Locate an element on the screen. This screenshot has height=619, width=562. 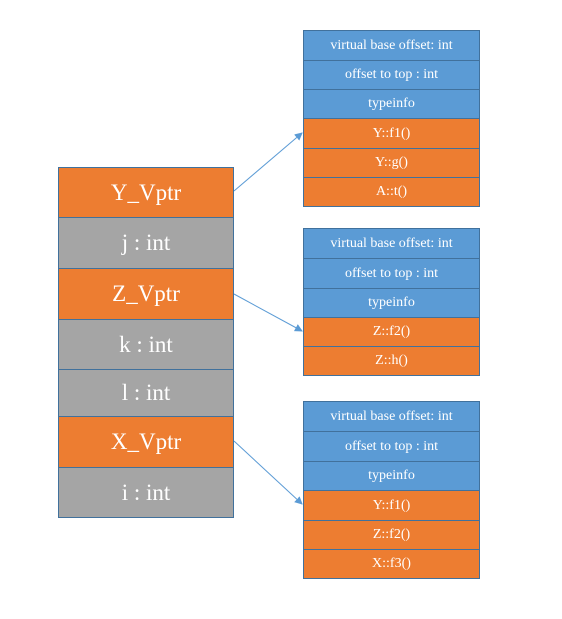
layout-cell-i: i : int is located at coordinates (146, 492).